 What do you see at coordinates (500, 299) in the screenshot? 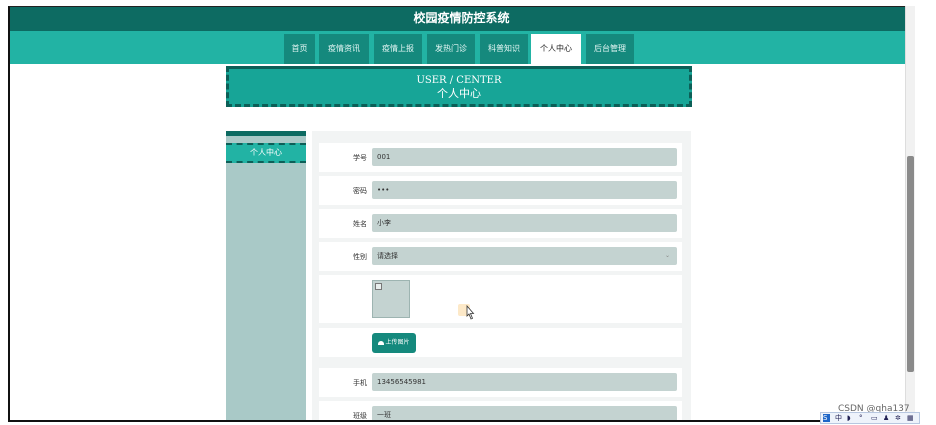
I see `form-row-avatar` at bounding box center [500, 299].